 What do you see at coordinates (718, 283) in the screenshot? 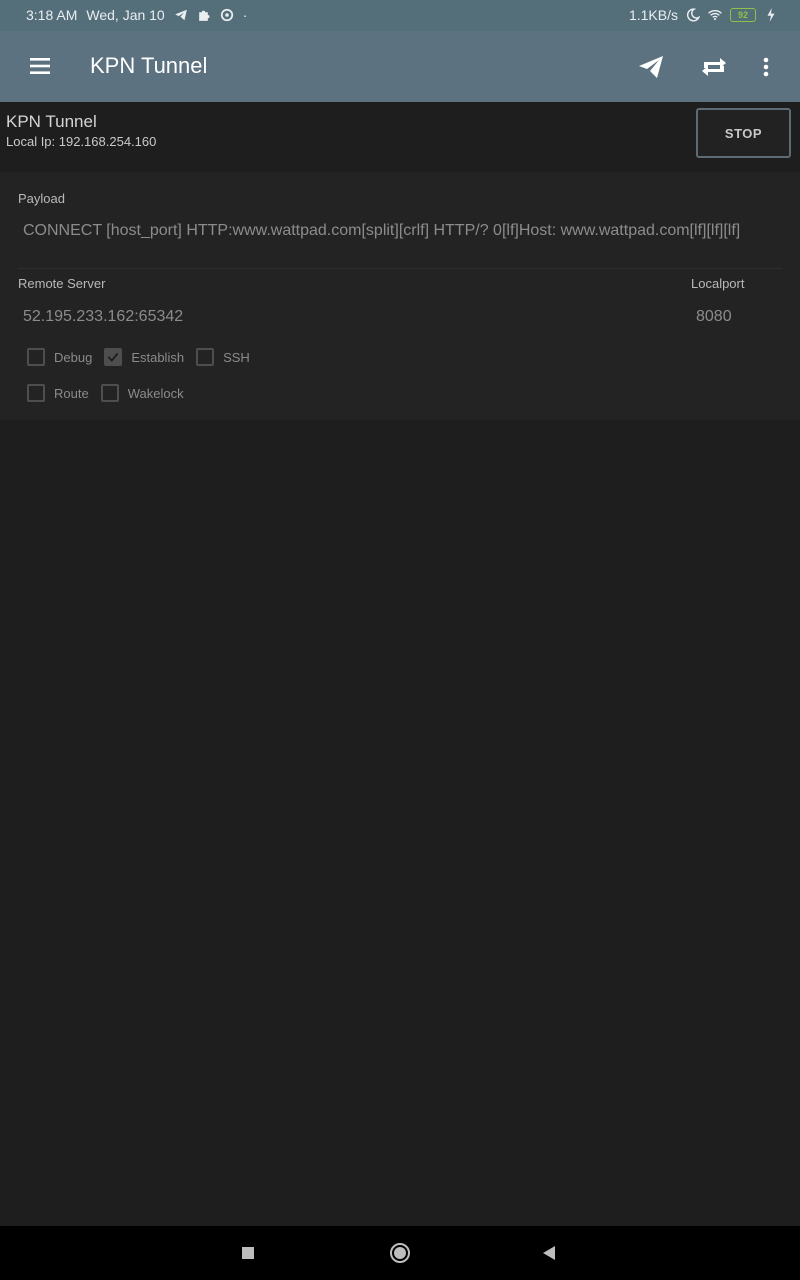
I see `localport-label: Localport` at bounding box center [718, 283].